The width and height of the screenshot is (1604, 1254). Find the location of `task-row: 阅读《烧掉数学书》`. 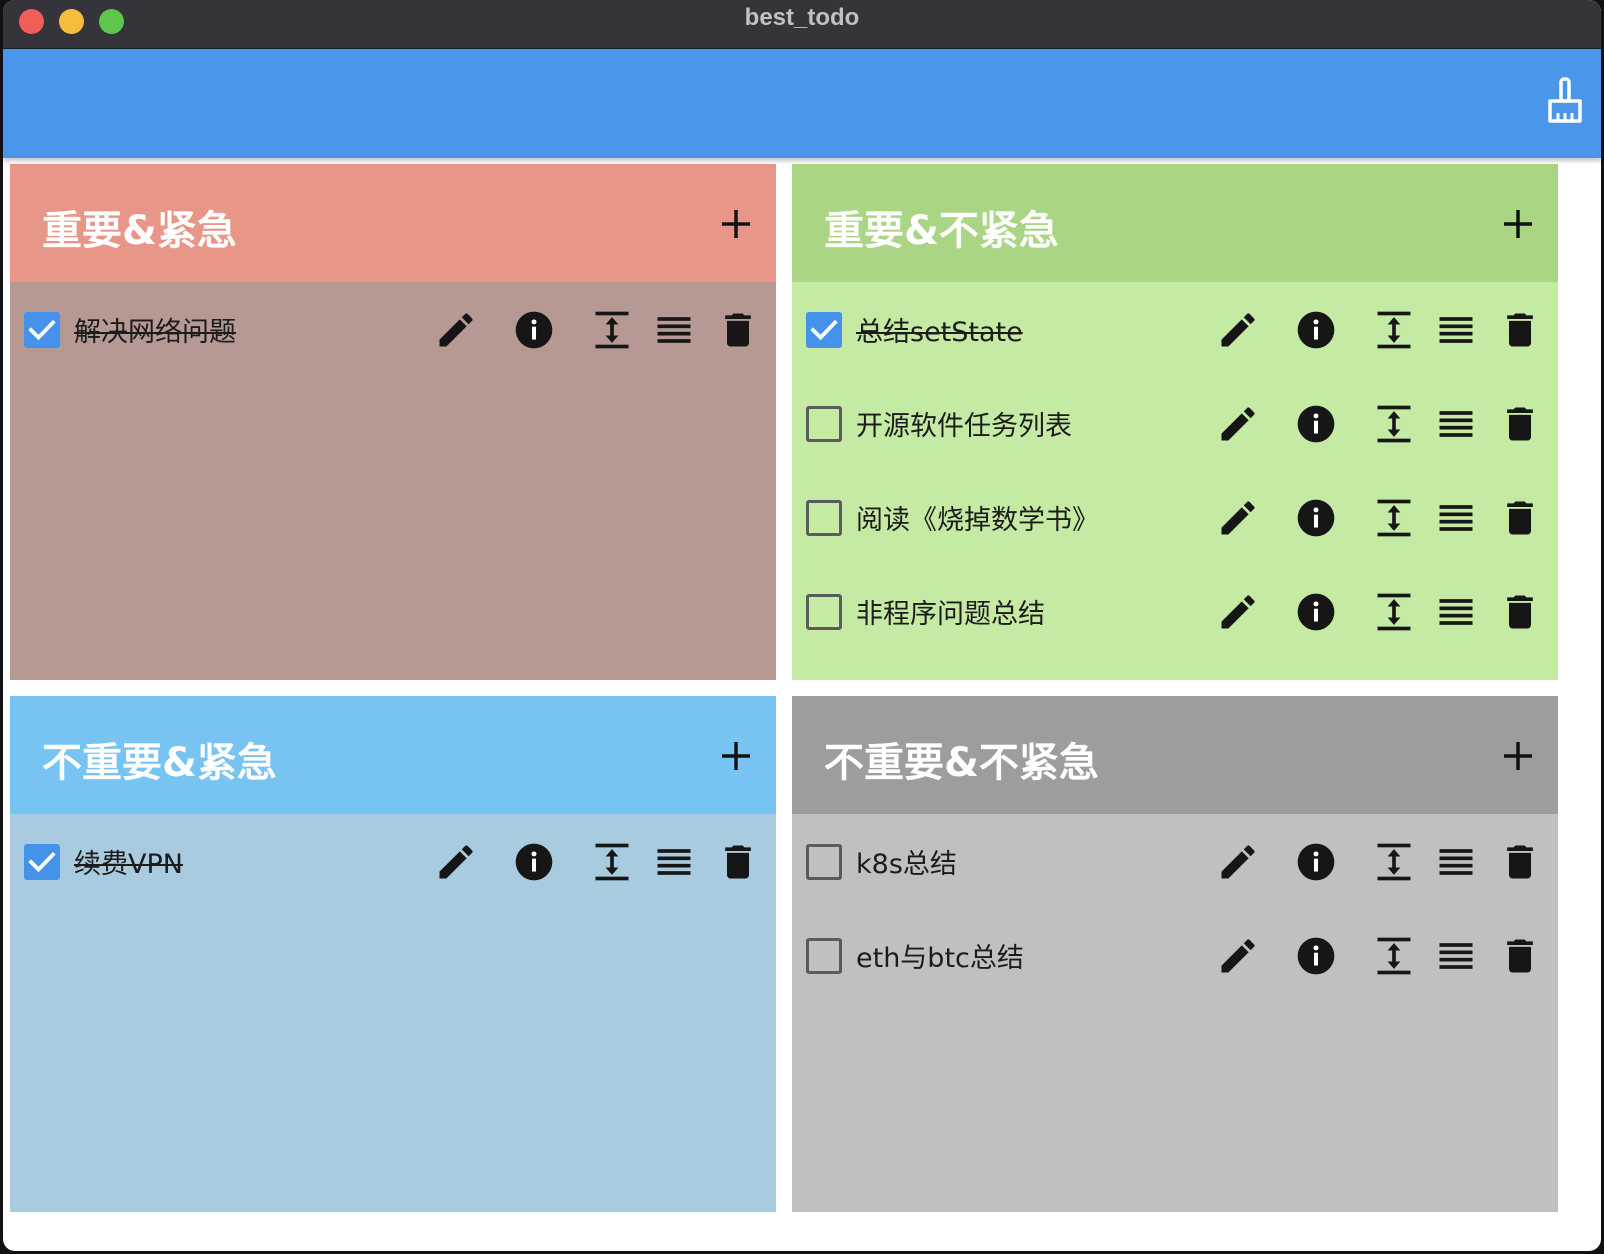

task-row: 阅读《烧掉数学书》 is located at coordinates (1175, 518).